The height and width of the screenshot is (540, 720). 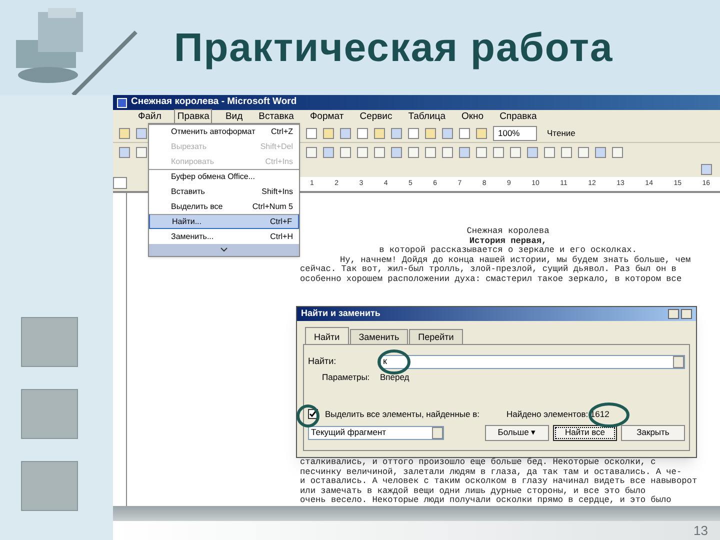 I want to click on word-app-icon, so click(x=122, y=103).